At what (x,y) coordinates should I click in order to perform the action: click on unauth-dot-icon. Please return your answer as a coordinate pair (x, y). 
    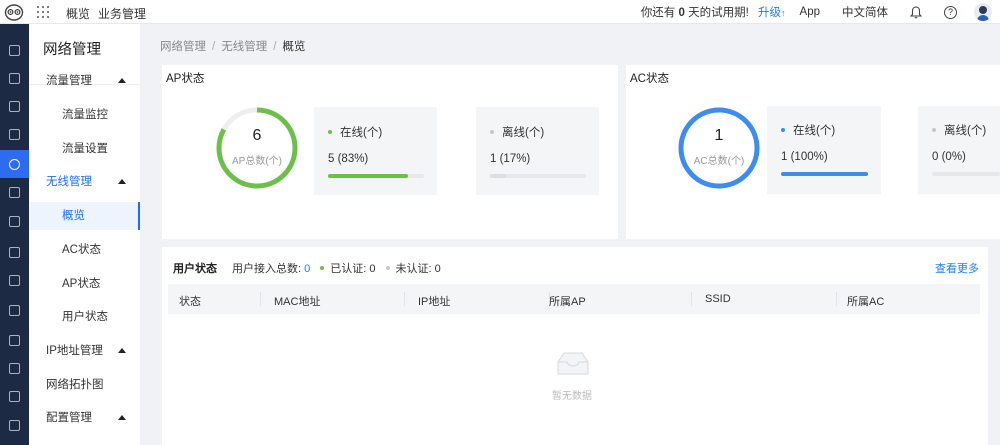
    Looking at the image, I should click on (387, 268).